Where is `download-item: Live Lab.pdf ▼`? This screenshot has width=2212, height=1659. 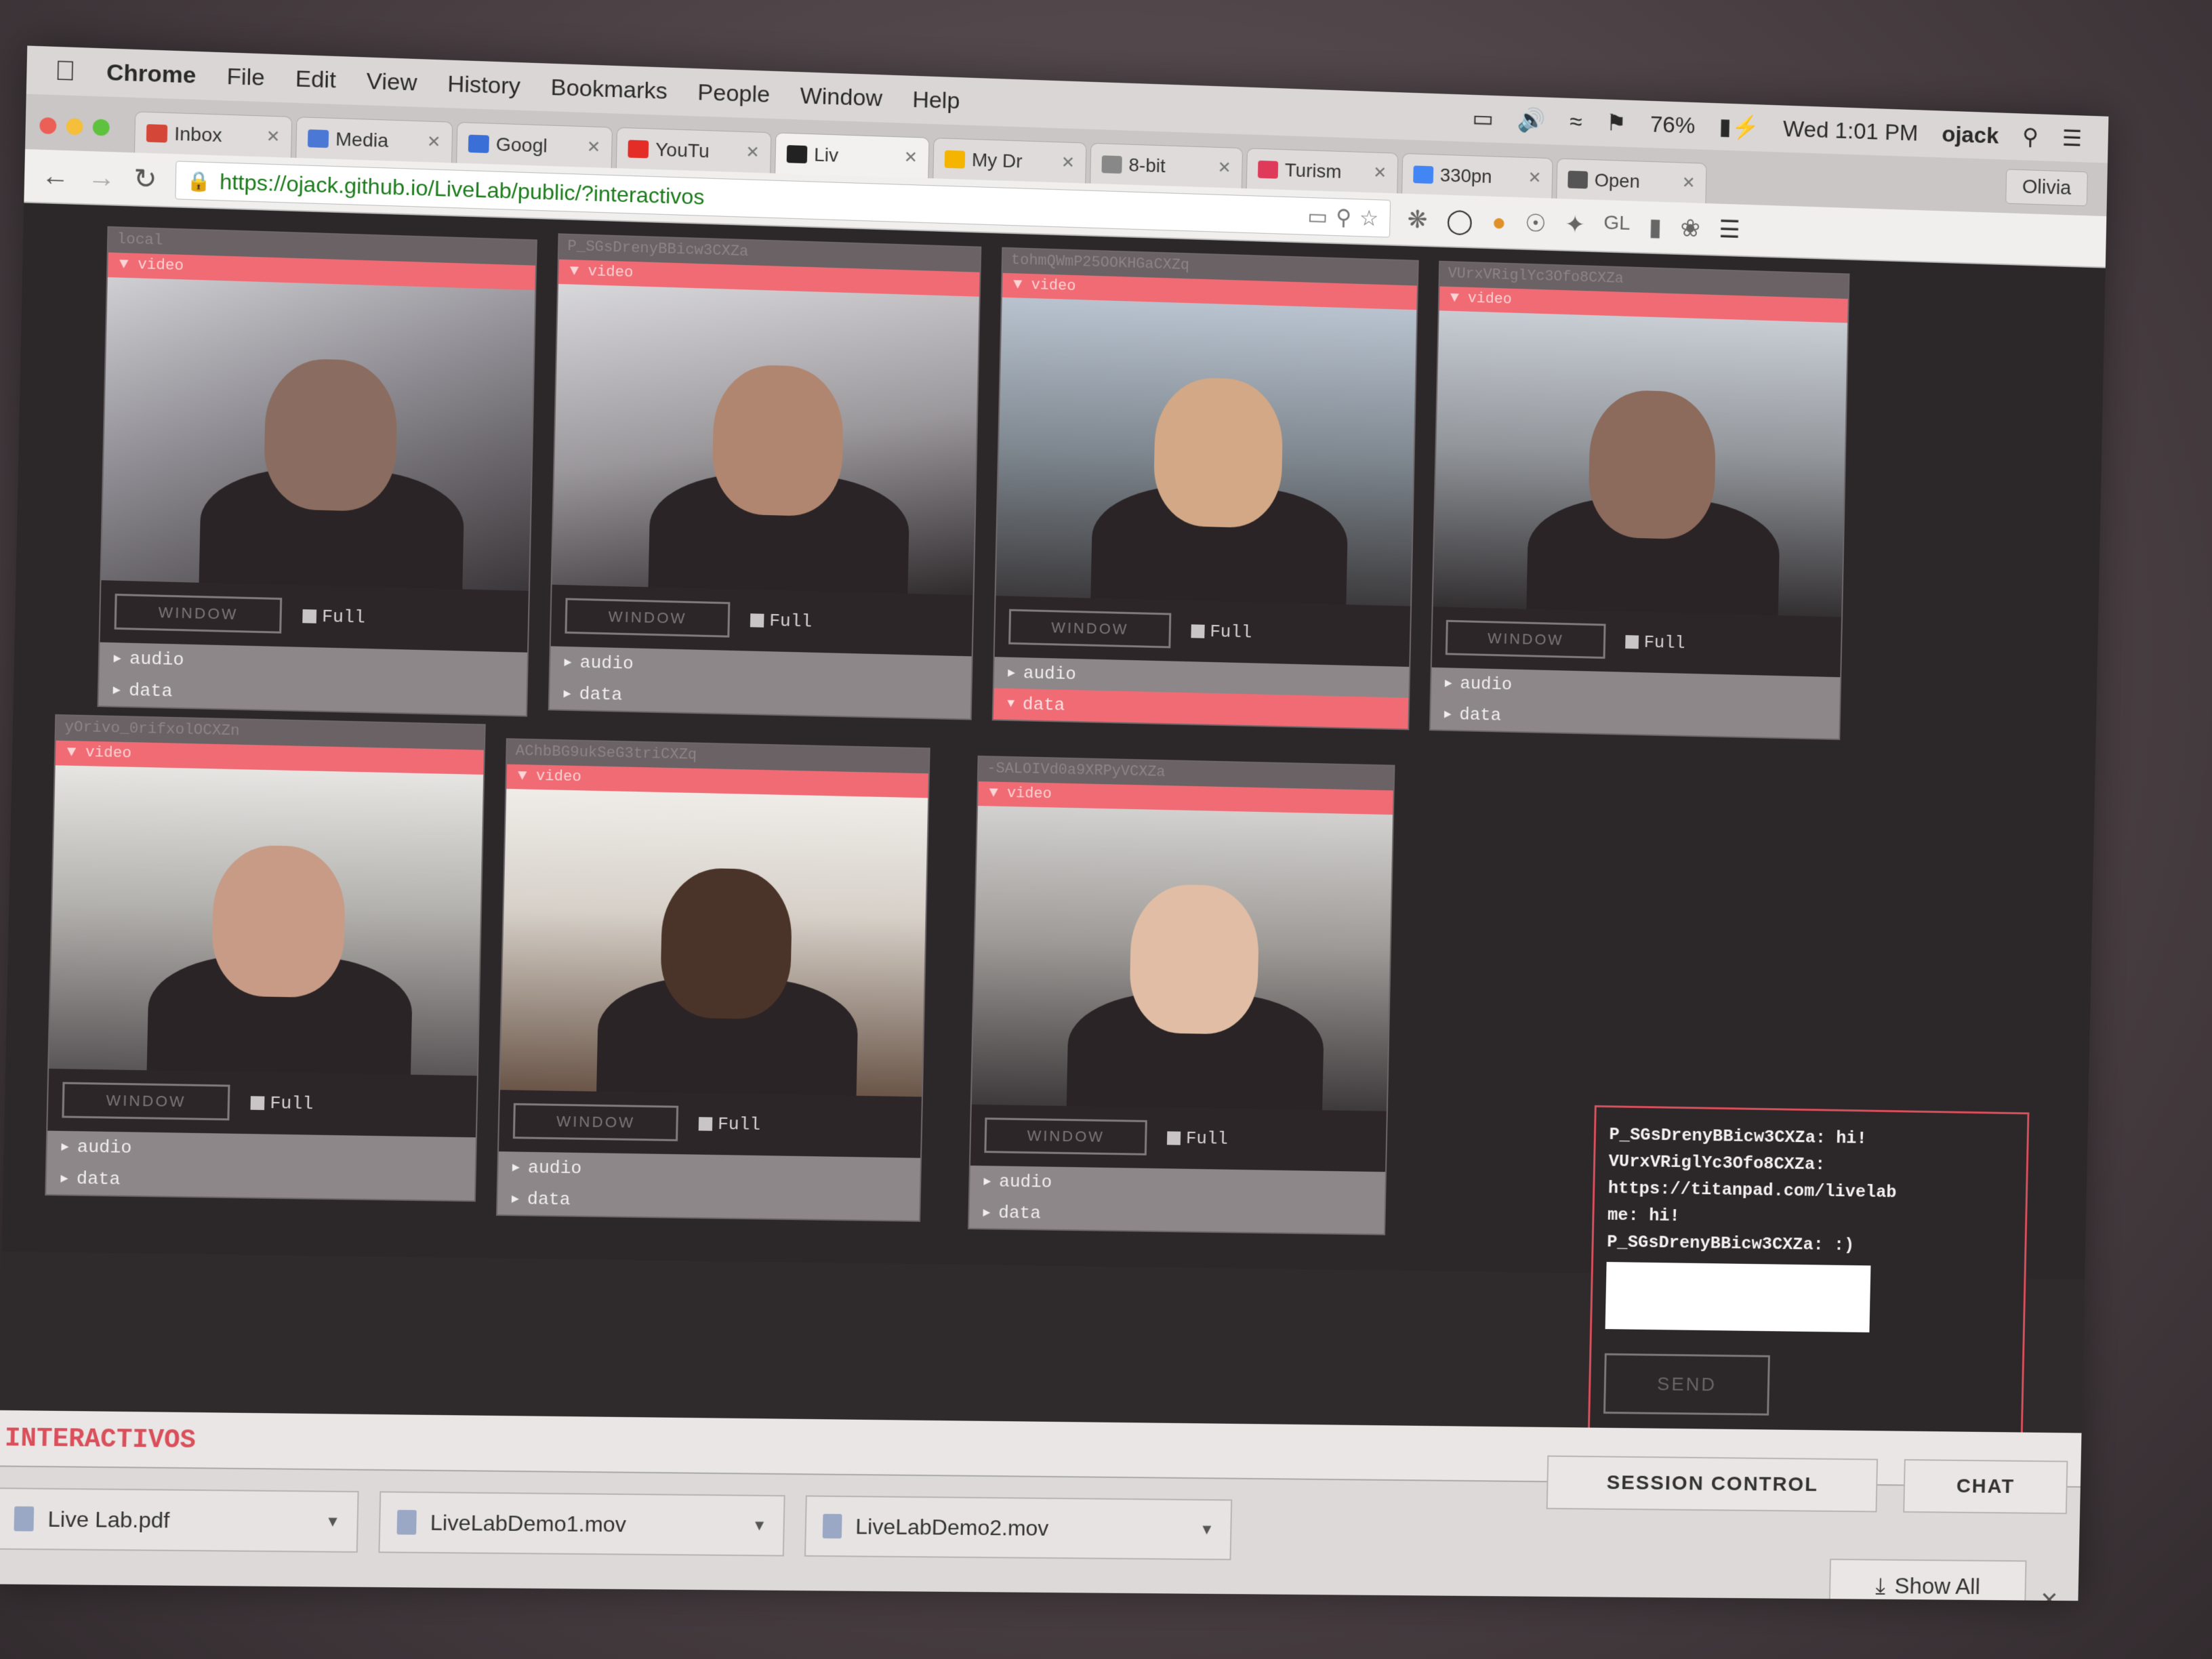 download-item: Live Lab.pdf ▼ is located at coordinates (180, 1520).